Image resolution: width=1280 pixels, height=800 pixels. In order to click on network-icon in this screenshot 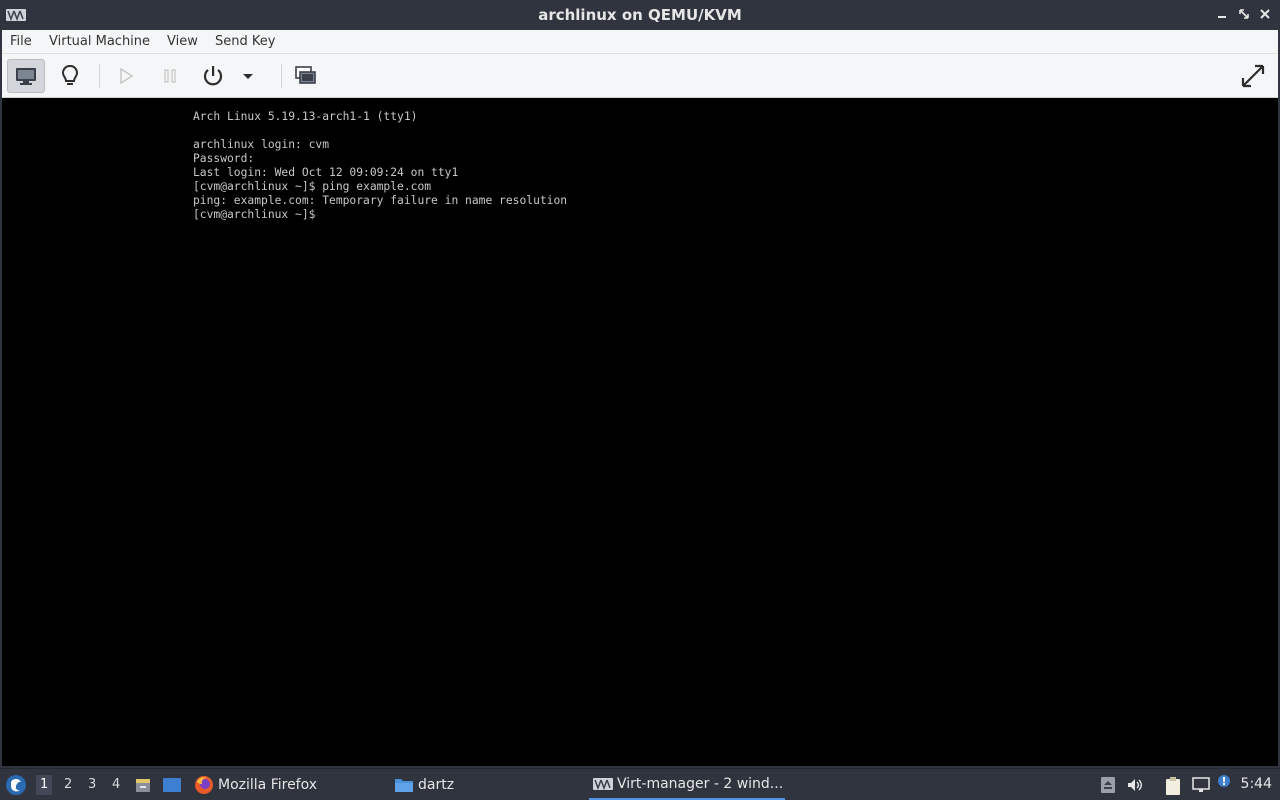, I will do `click(1201, 784)`.